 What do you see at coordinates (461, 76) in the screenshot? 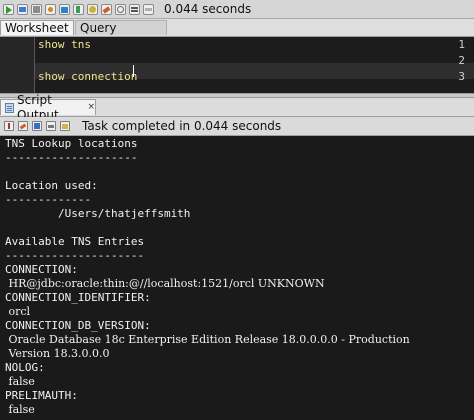
I see `line-number: 3` at bounding box center [461, 76].